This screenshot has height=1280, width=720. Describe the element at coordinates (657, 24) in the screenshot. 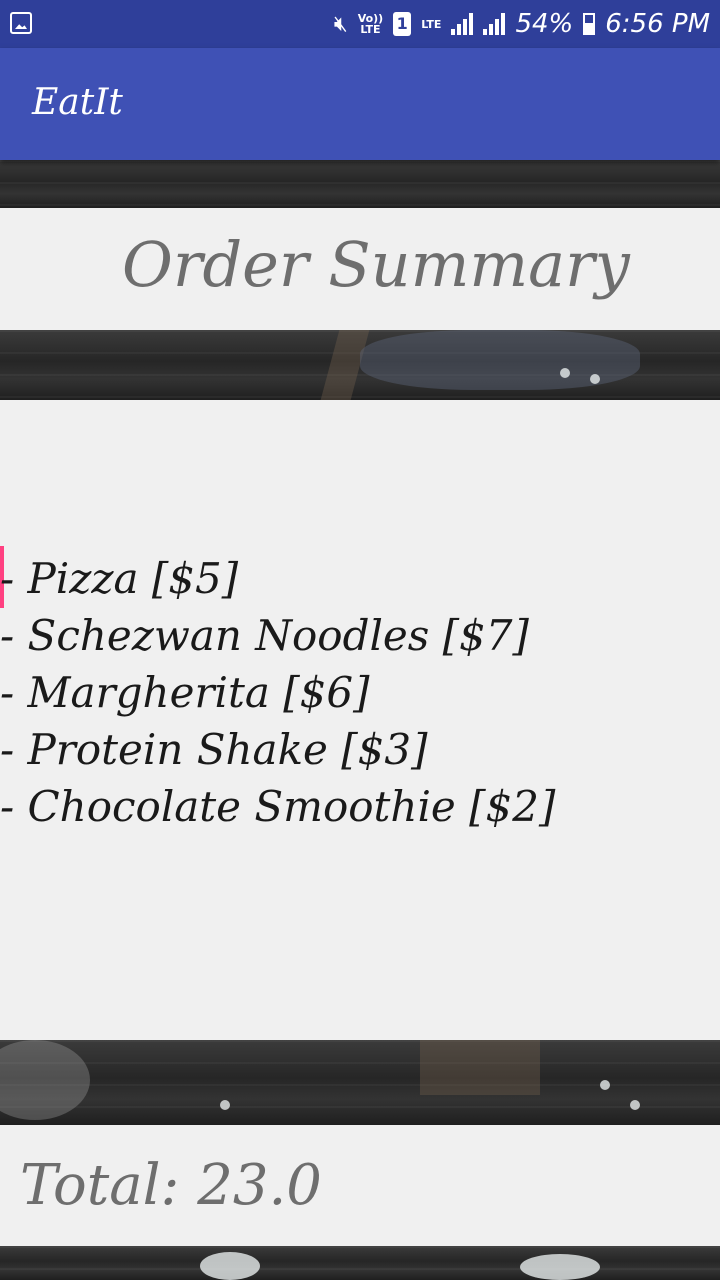

I see `clock: 6:56 PM` at that location.